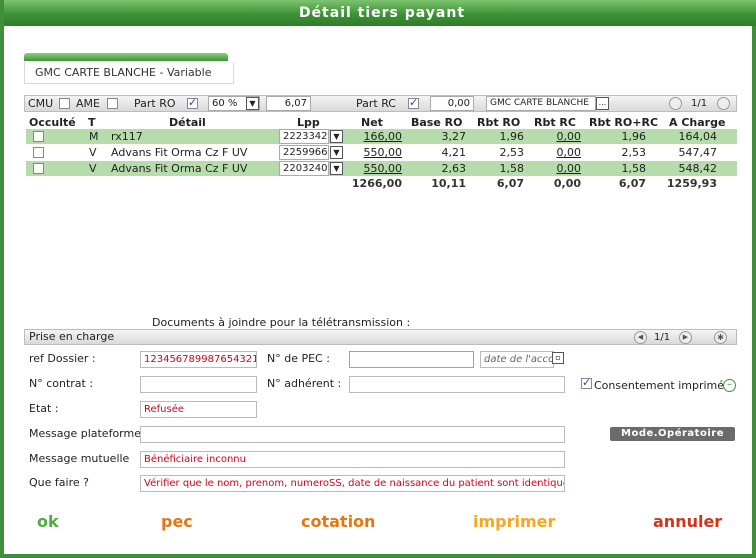 The image size is (756, 558). What do you see at coordinates (48, 521) in the screenshot?
I see `ok-button: ok` at bounding box center [48, 521].